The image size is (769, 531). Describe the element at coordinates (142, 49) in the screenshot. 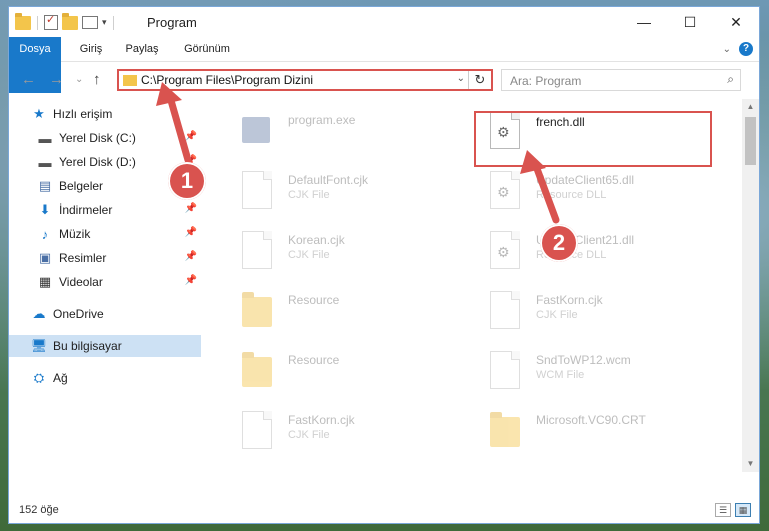

I see `tab-share: Paylaş` at that location.